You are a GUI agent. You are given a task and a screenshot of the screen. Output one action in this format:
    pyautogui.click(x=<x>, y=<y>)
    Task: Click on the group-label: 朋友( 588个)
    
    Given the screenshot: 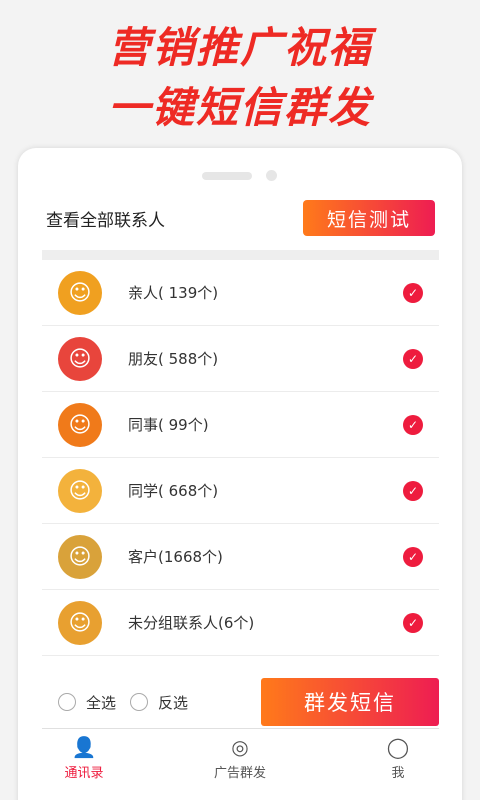 What is the action you would take?
    pyautogui.click(x=173, y=359)
    